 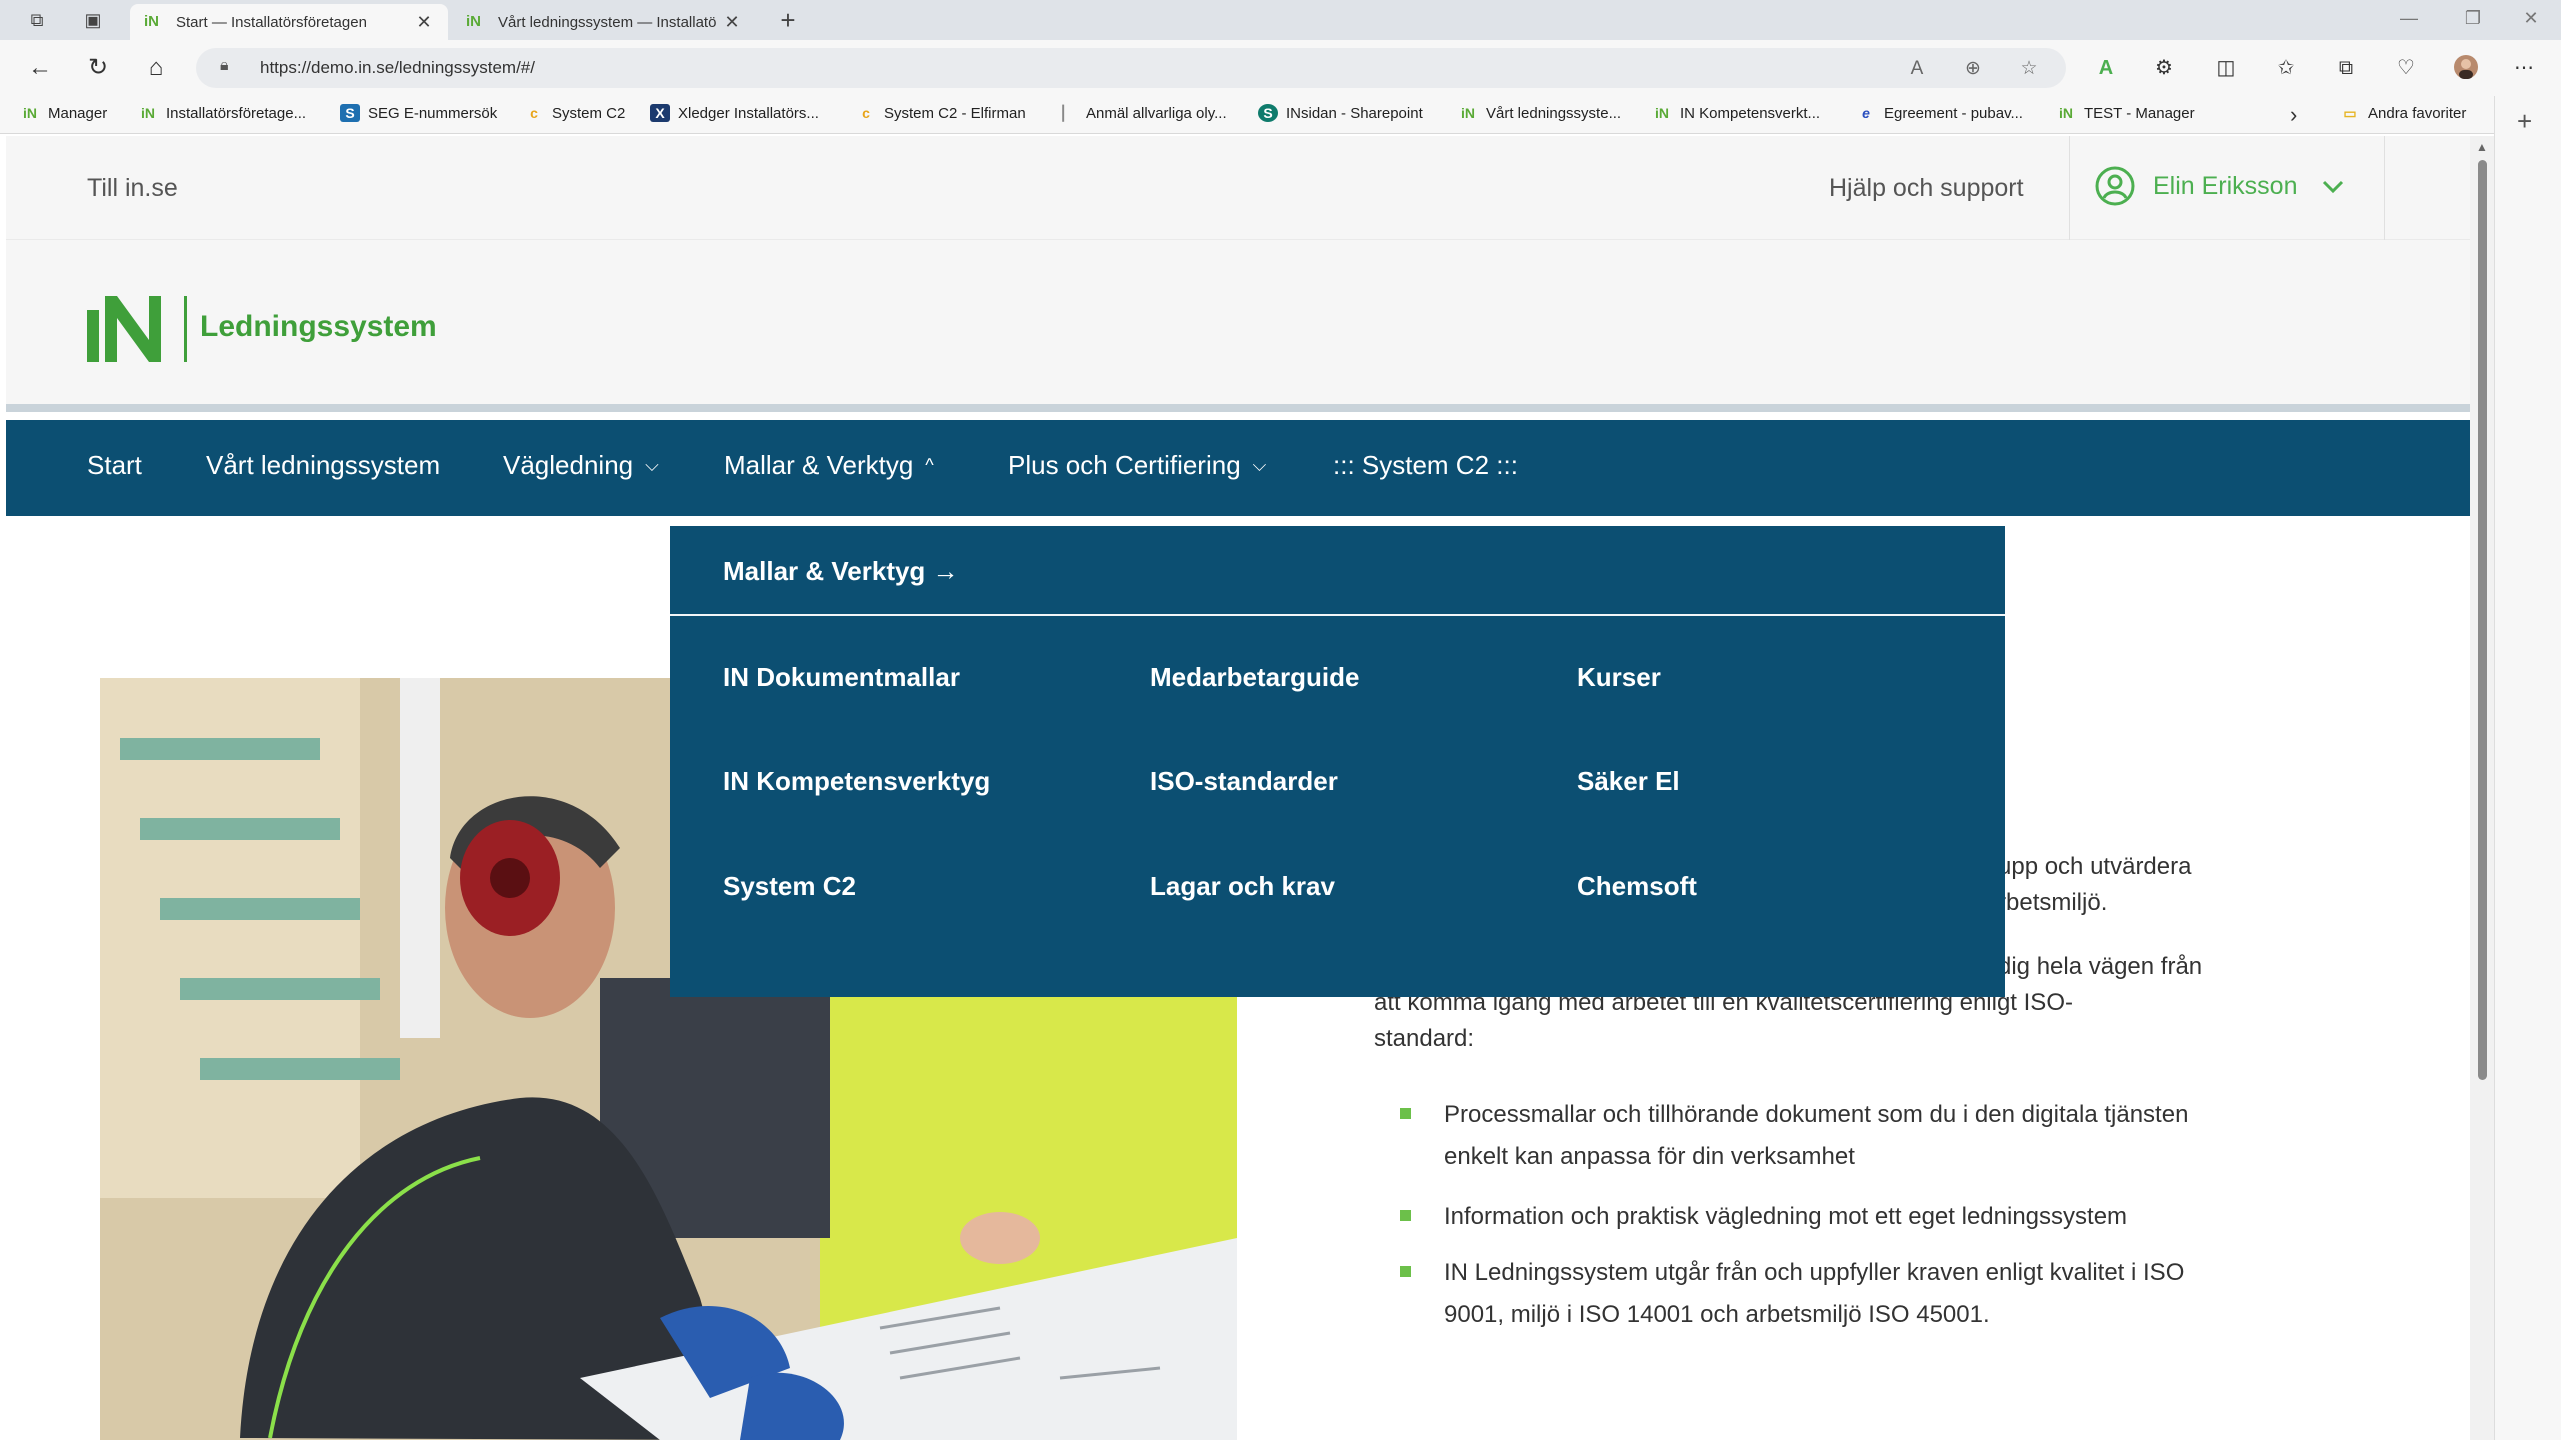 What do you see at coordinates (607, 22) in the screenshot?
I see `tab-title: Vårt ledningssystem — Installatö` at bounding box center [607, 22].